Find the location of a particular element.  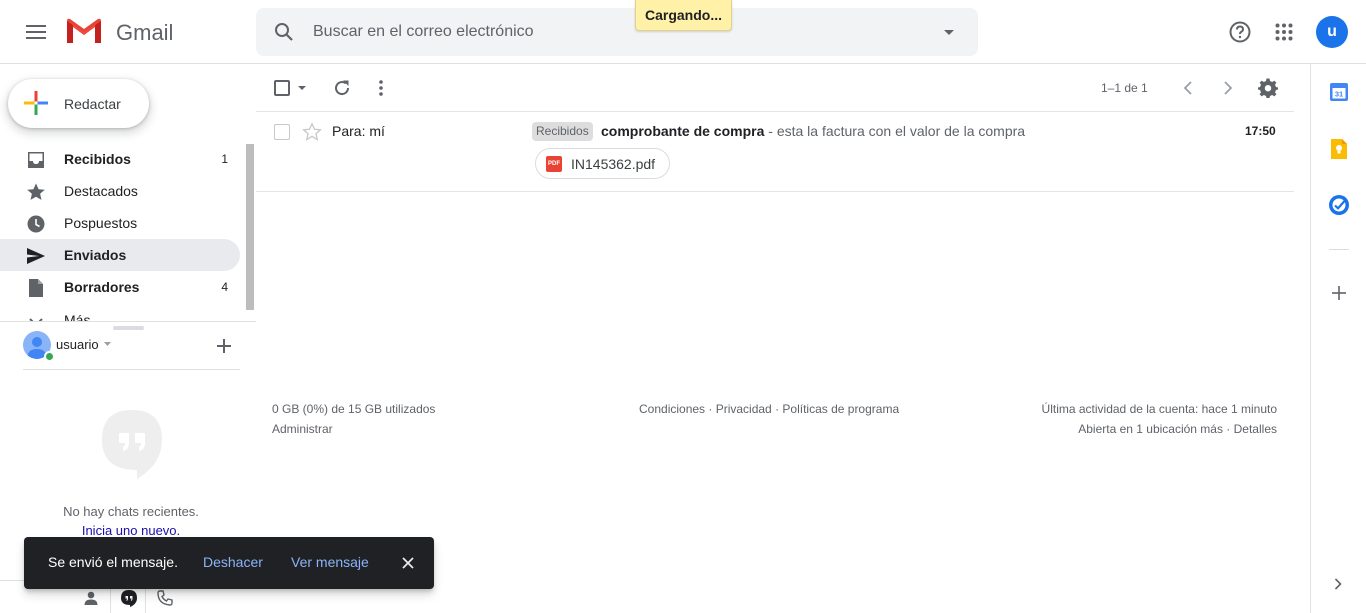

sidebar-scrollbar is located at coordinates (250, 227).